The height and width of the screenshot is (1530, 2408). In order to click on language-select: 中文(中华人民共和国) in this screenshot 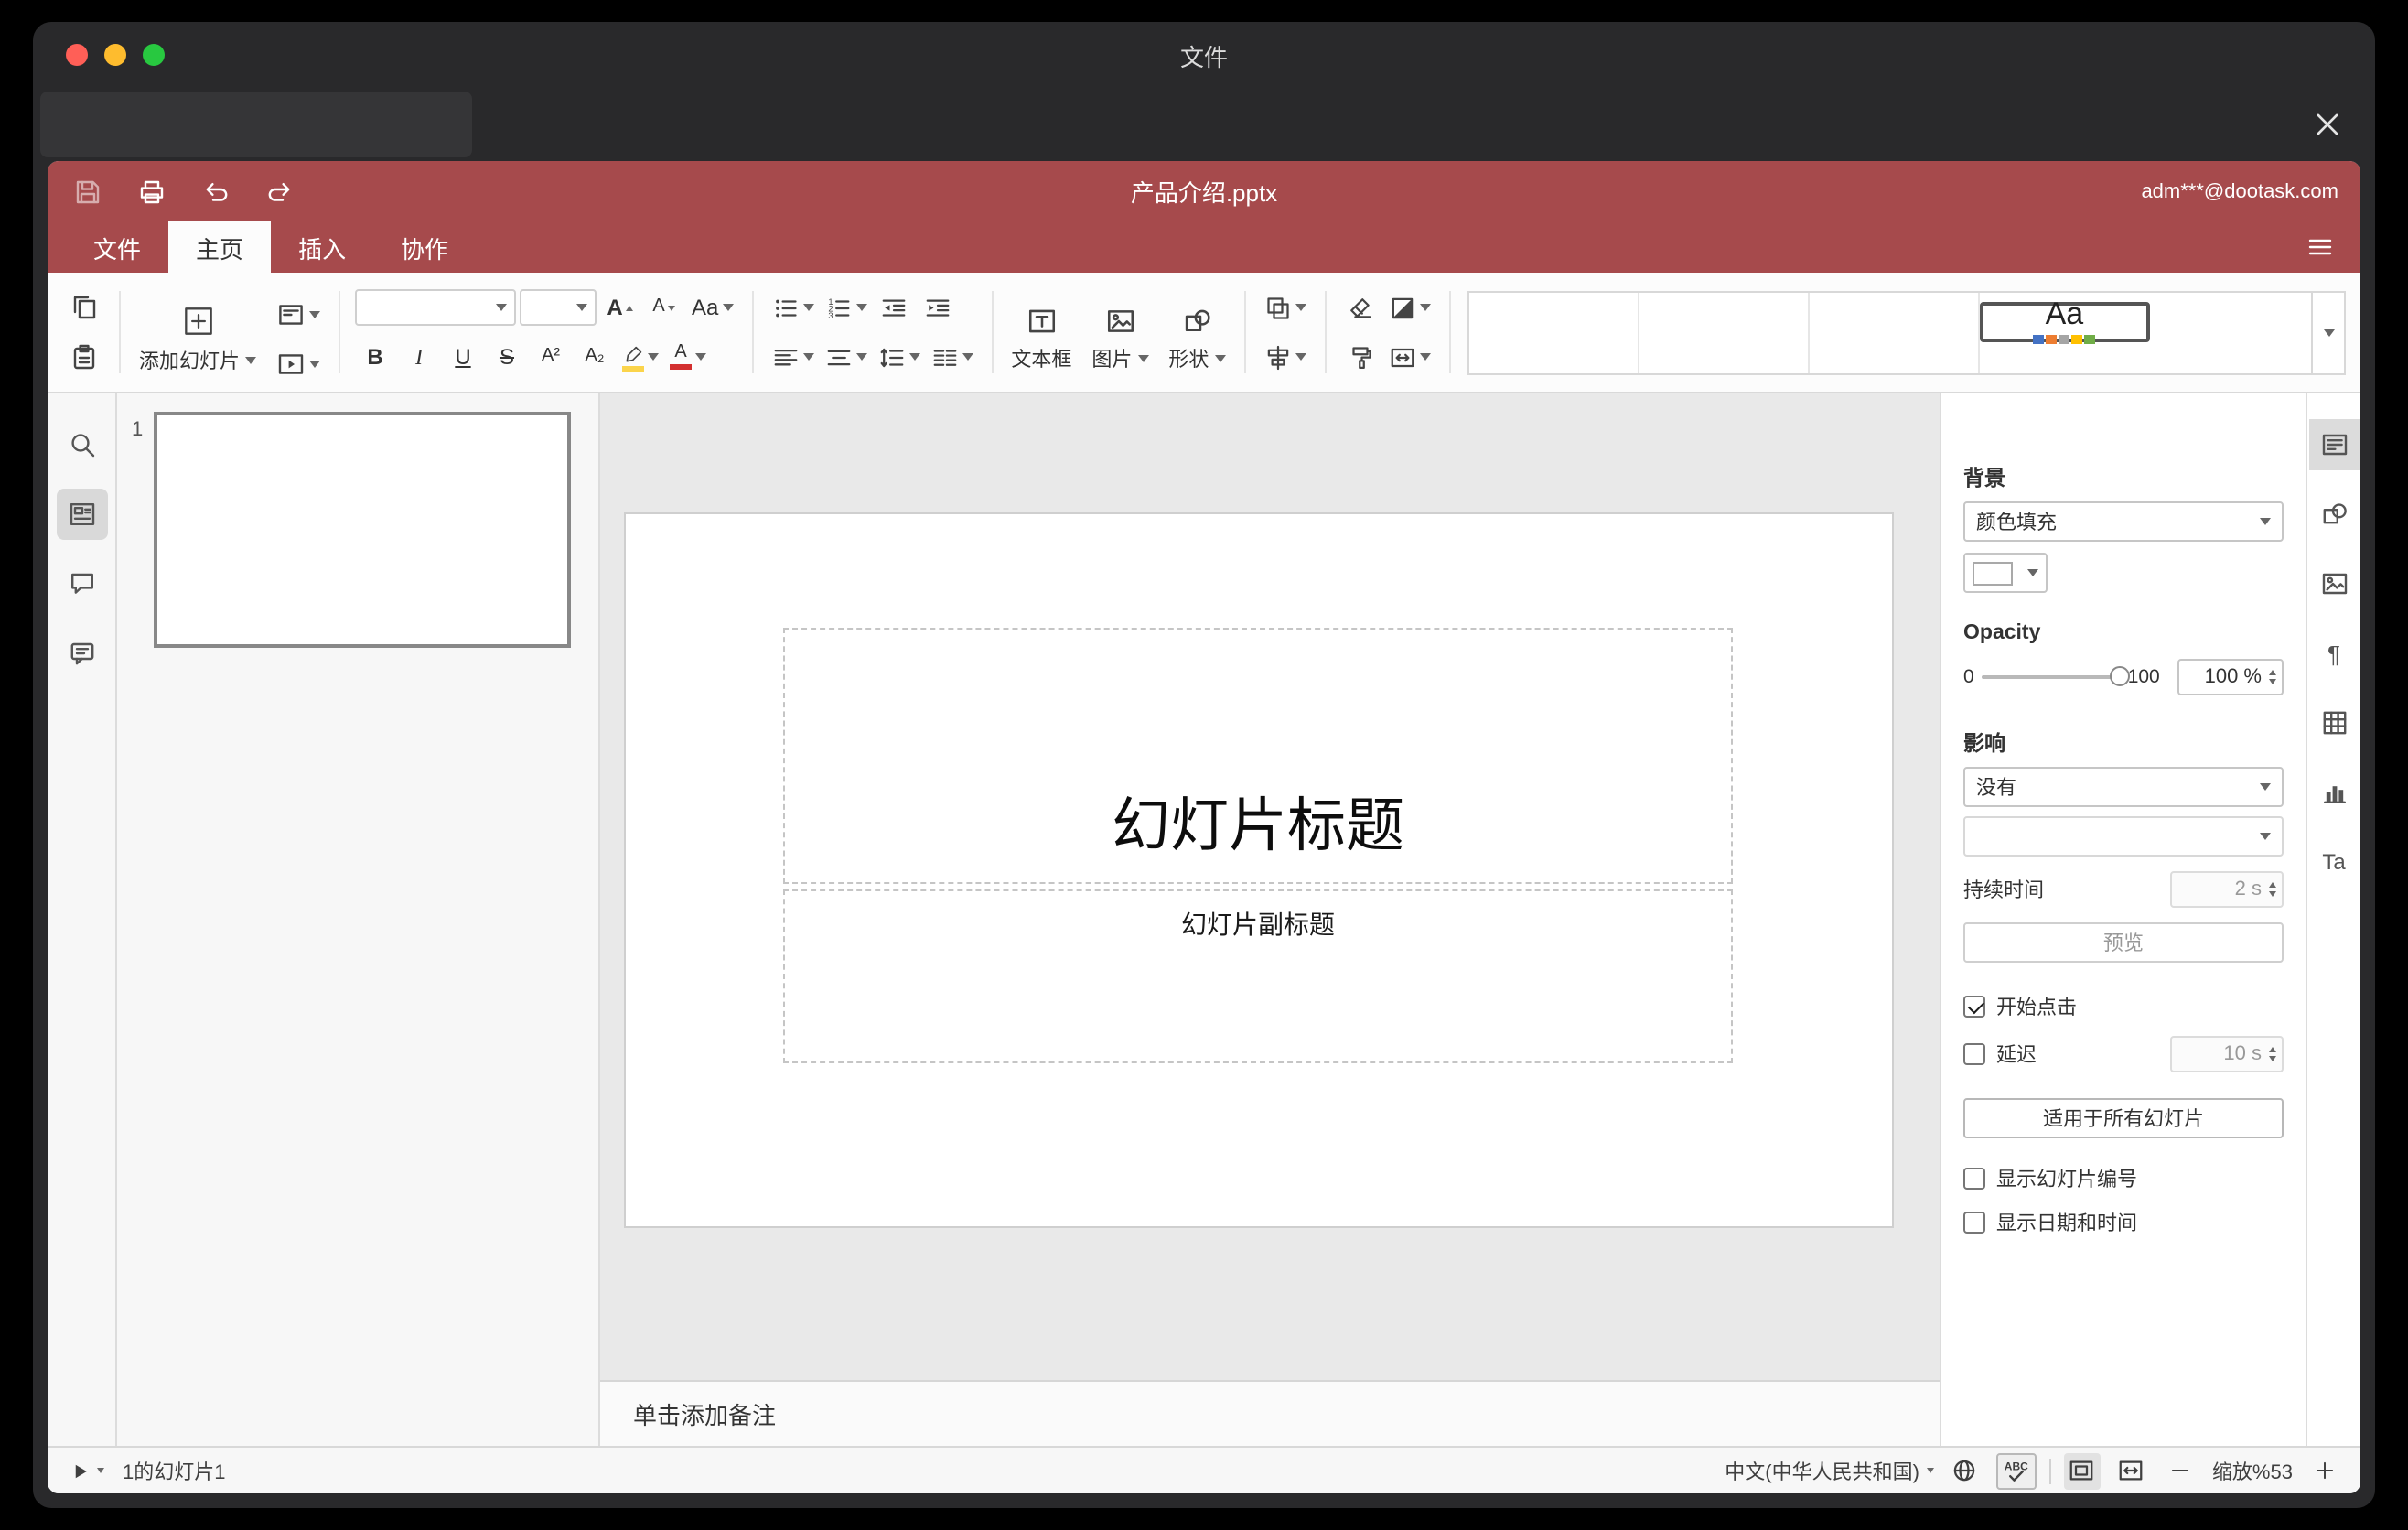, I will do `click(1829, 1470)`.